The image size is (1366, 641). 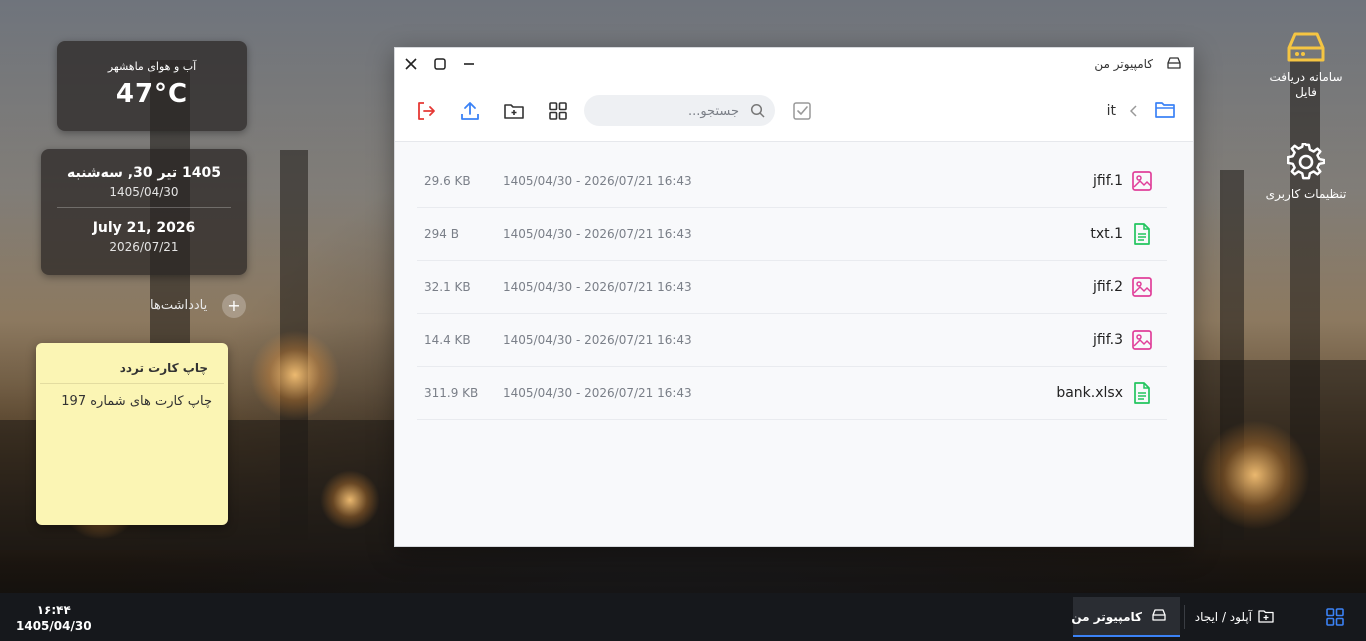 What do you see at coordinates (1306, 194) in the screenshot?
I see `desktop-icon-label: تنظیمات کاربری` at bounding box center [1306, 194].